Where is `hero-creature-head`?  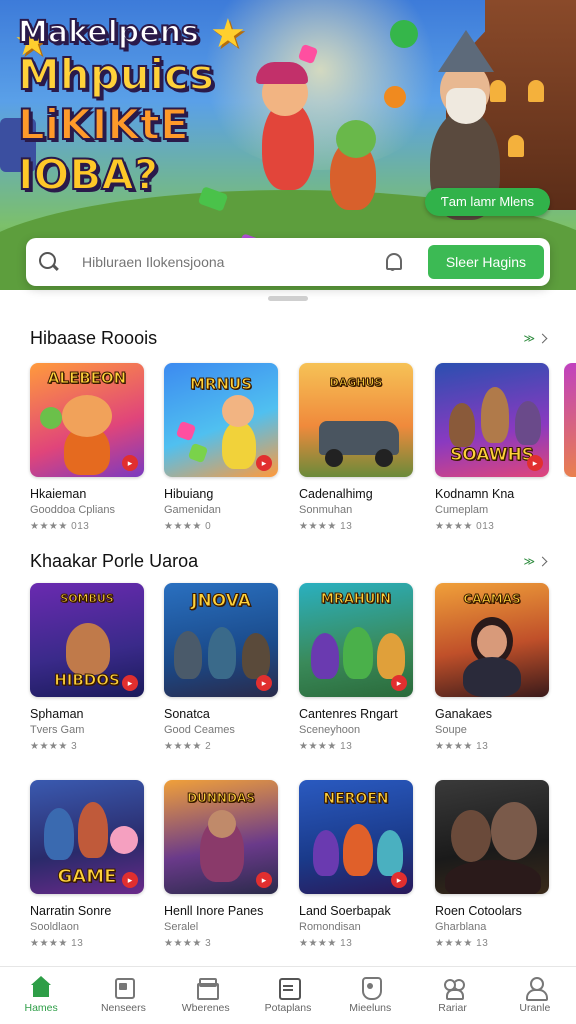 hero-creature-head is located at coordinates (356, 139).